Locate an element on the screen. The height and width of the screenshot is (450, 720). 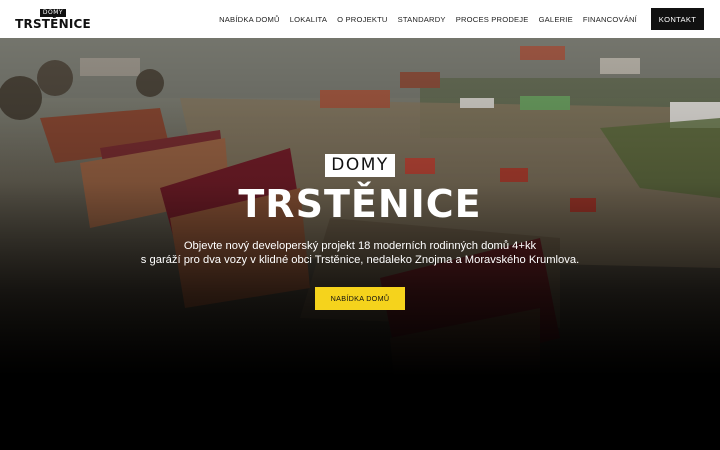
site-logo: DOMY TRSTĚNICE is located at coordinates (53, 19).